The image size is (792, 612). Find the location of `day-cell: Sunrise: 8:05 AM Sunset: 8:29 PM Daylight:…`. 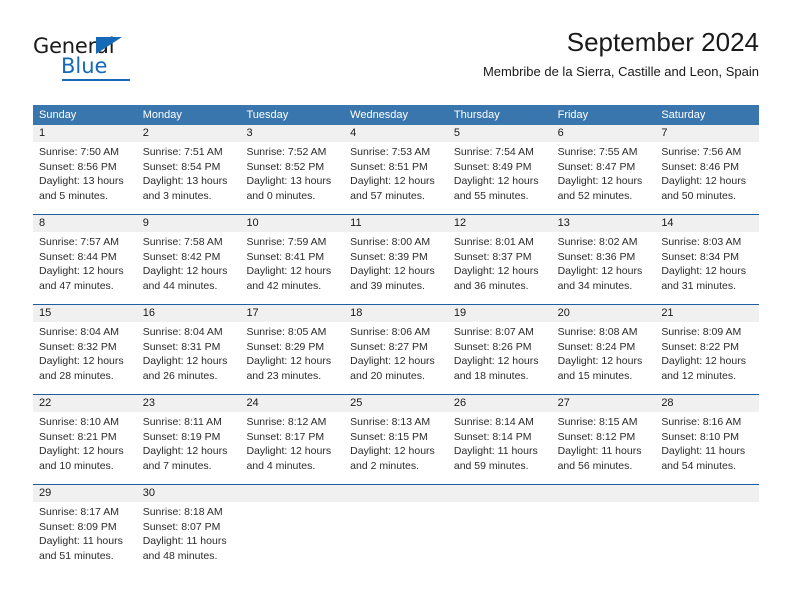

day-cell: Sunrise: 8:05 AM Sunset: 8:29 PM Daylight:… is located at coordinates (292, 358).